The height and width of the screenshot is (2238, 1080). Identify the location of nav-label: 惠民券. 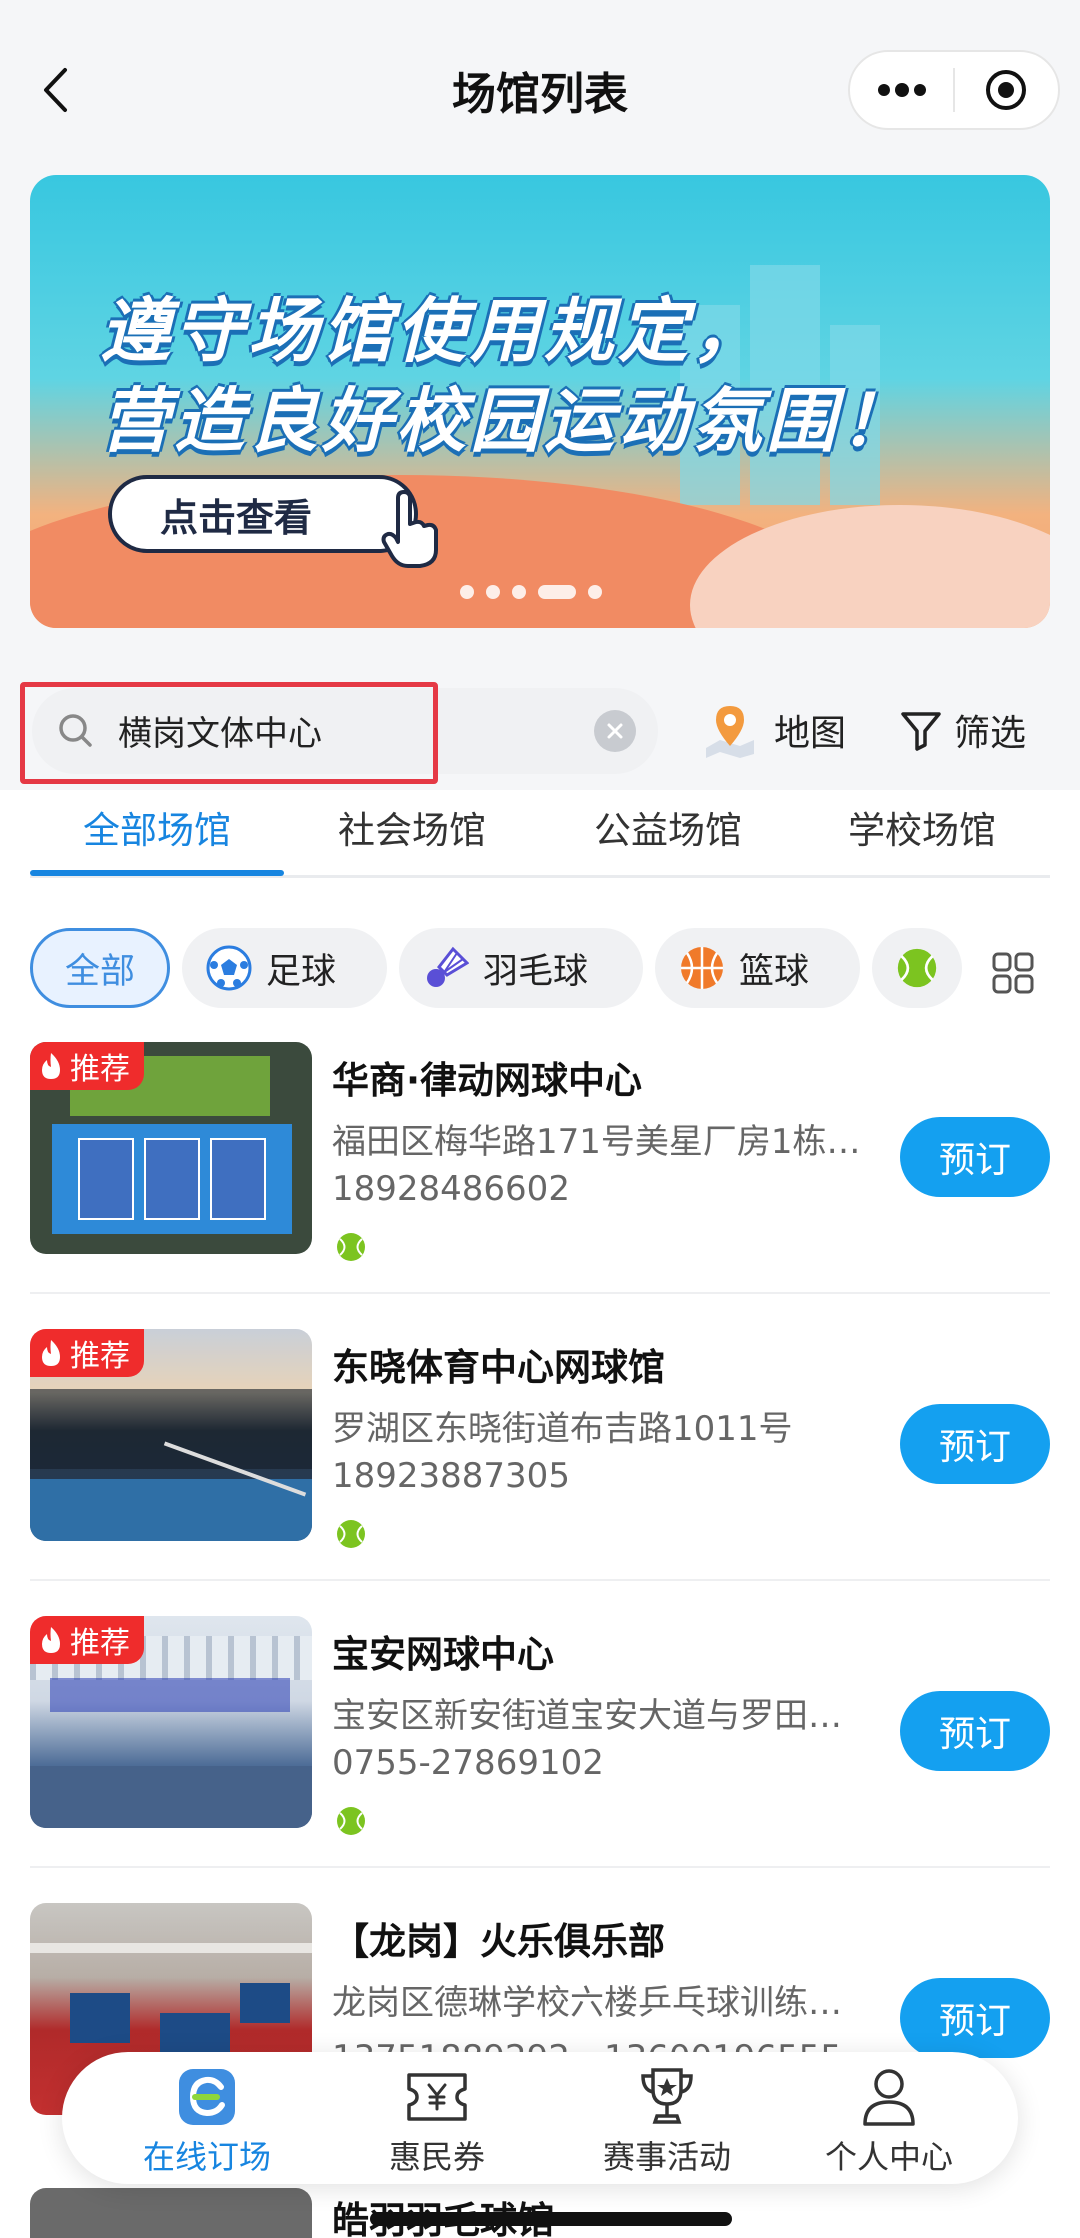
(436, 2157).